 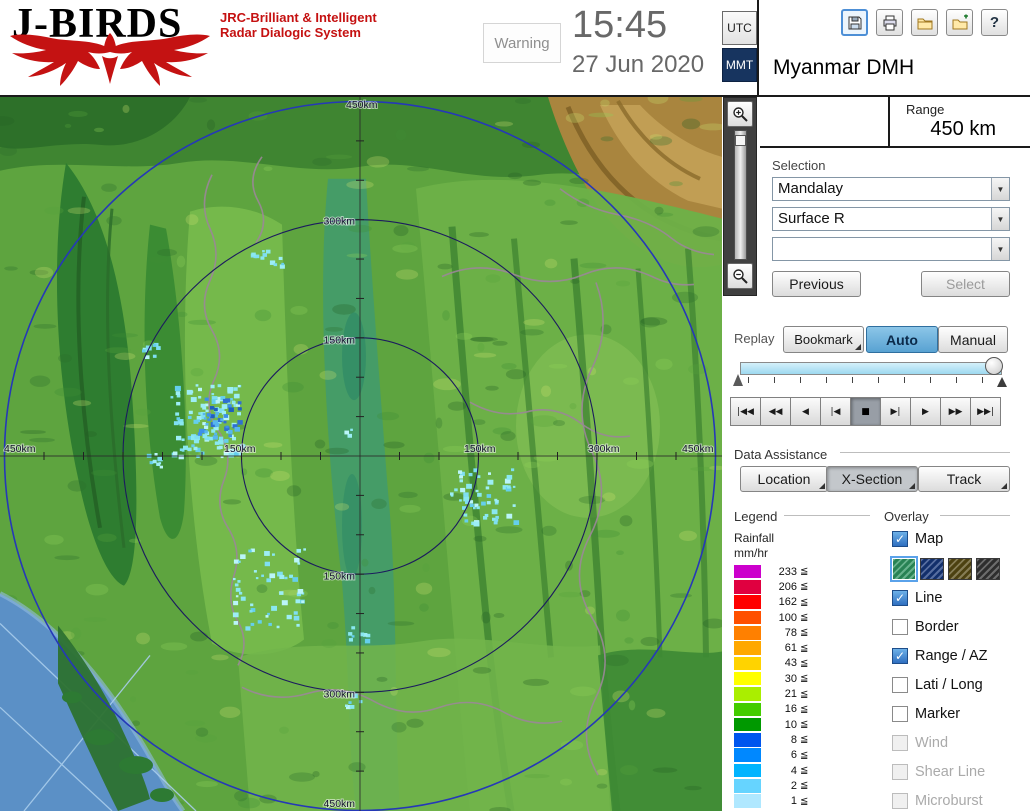 I want to click on open-folder-button, so click(x=924, y=22).